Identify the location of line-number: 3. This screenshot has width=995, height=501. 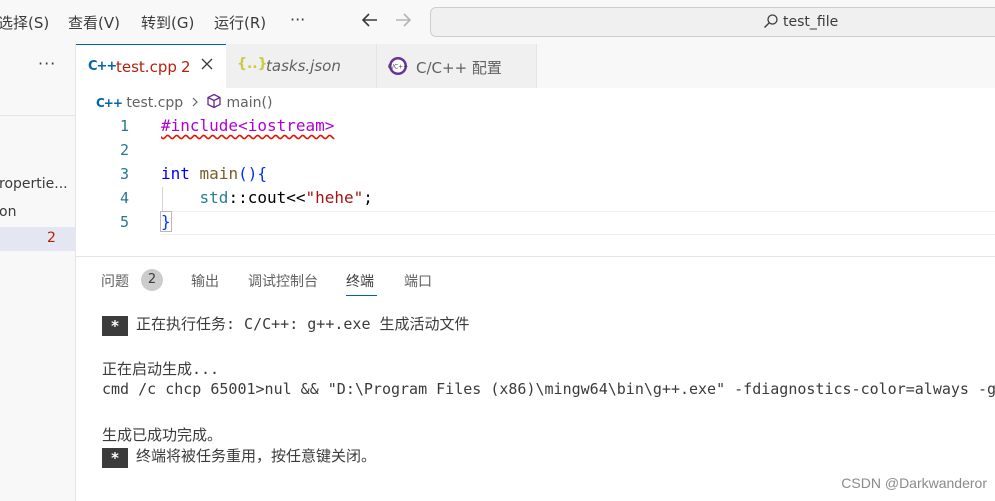
(124, 174).